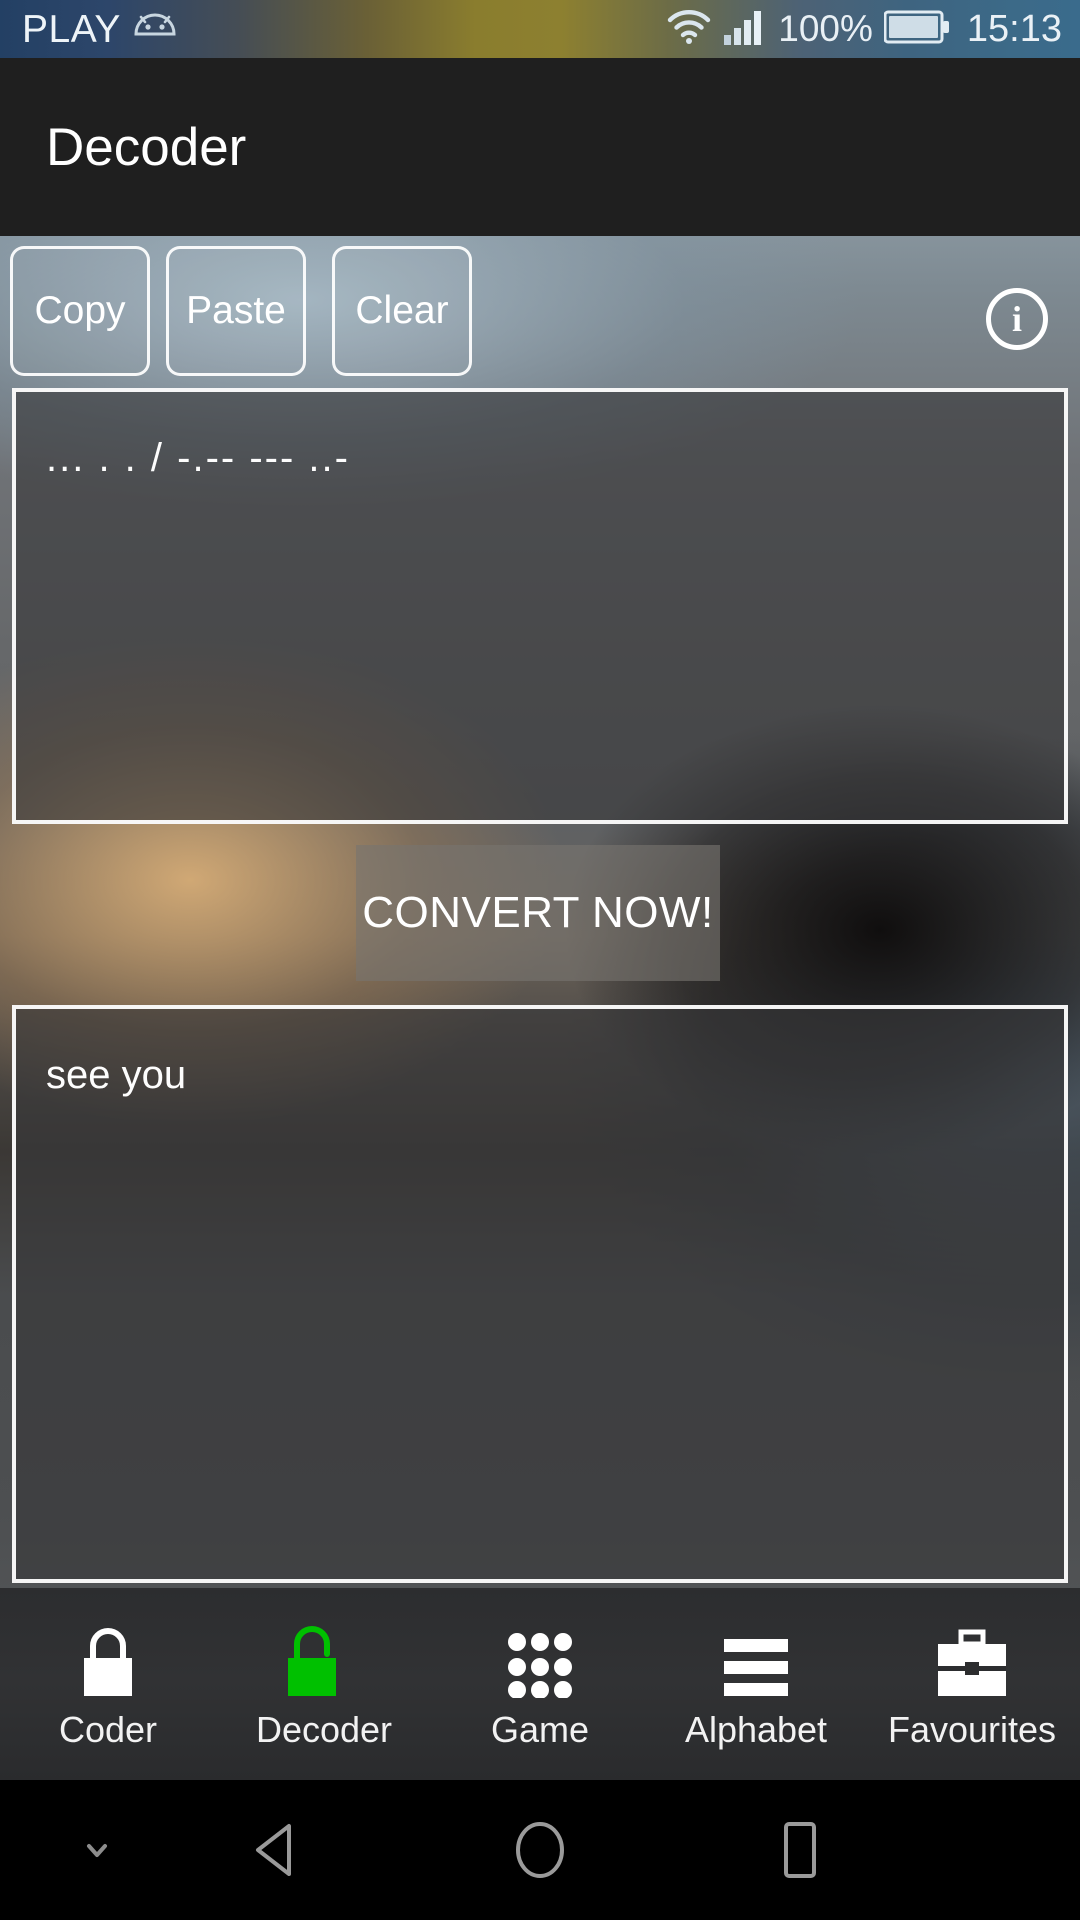  I want to click on home-circle-icon, so click(540, 1850).